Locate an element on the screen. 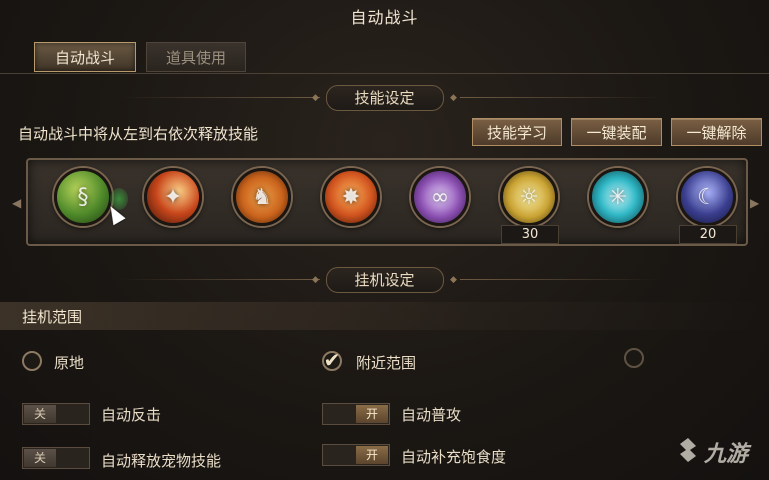 The height and width of the screenshot is (480, 769). fire-slash-skill-icon: ✦ is located at coordinates (173, 197).